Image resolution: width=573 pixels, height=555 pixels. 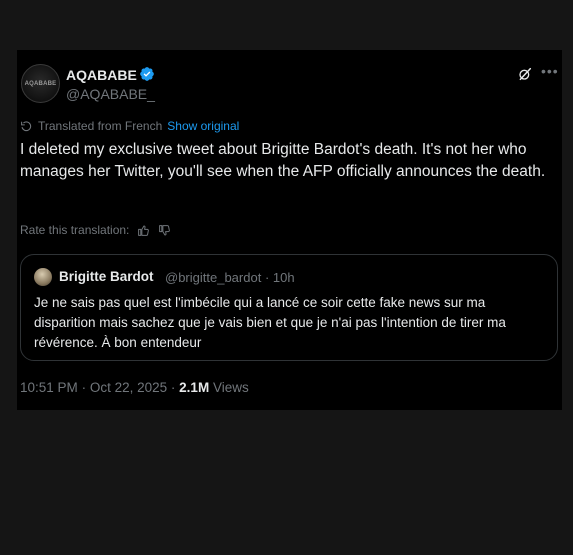 I want to click on translation-notice: Translated from French Show original, so click(x=129, y=126).